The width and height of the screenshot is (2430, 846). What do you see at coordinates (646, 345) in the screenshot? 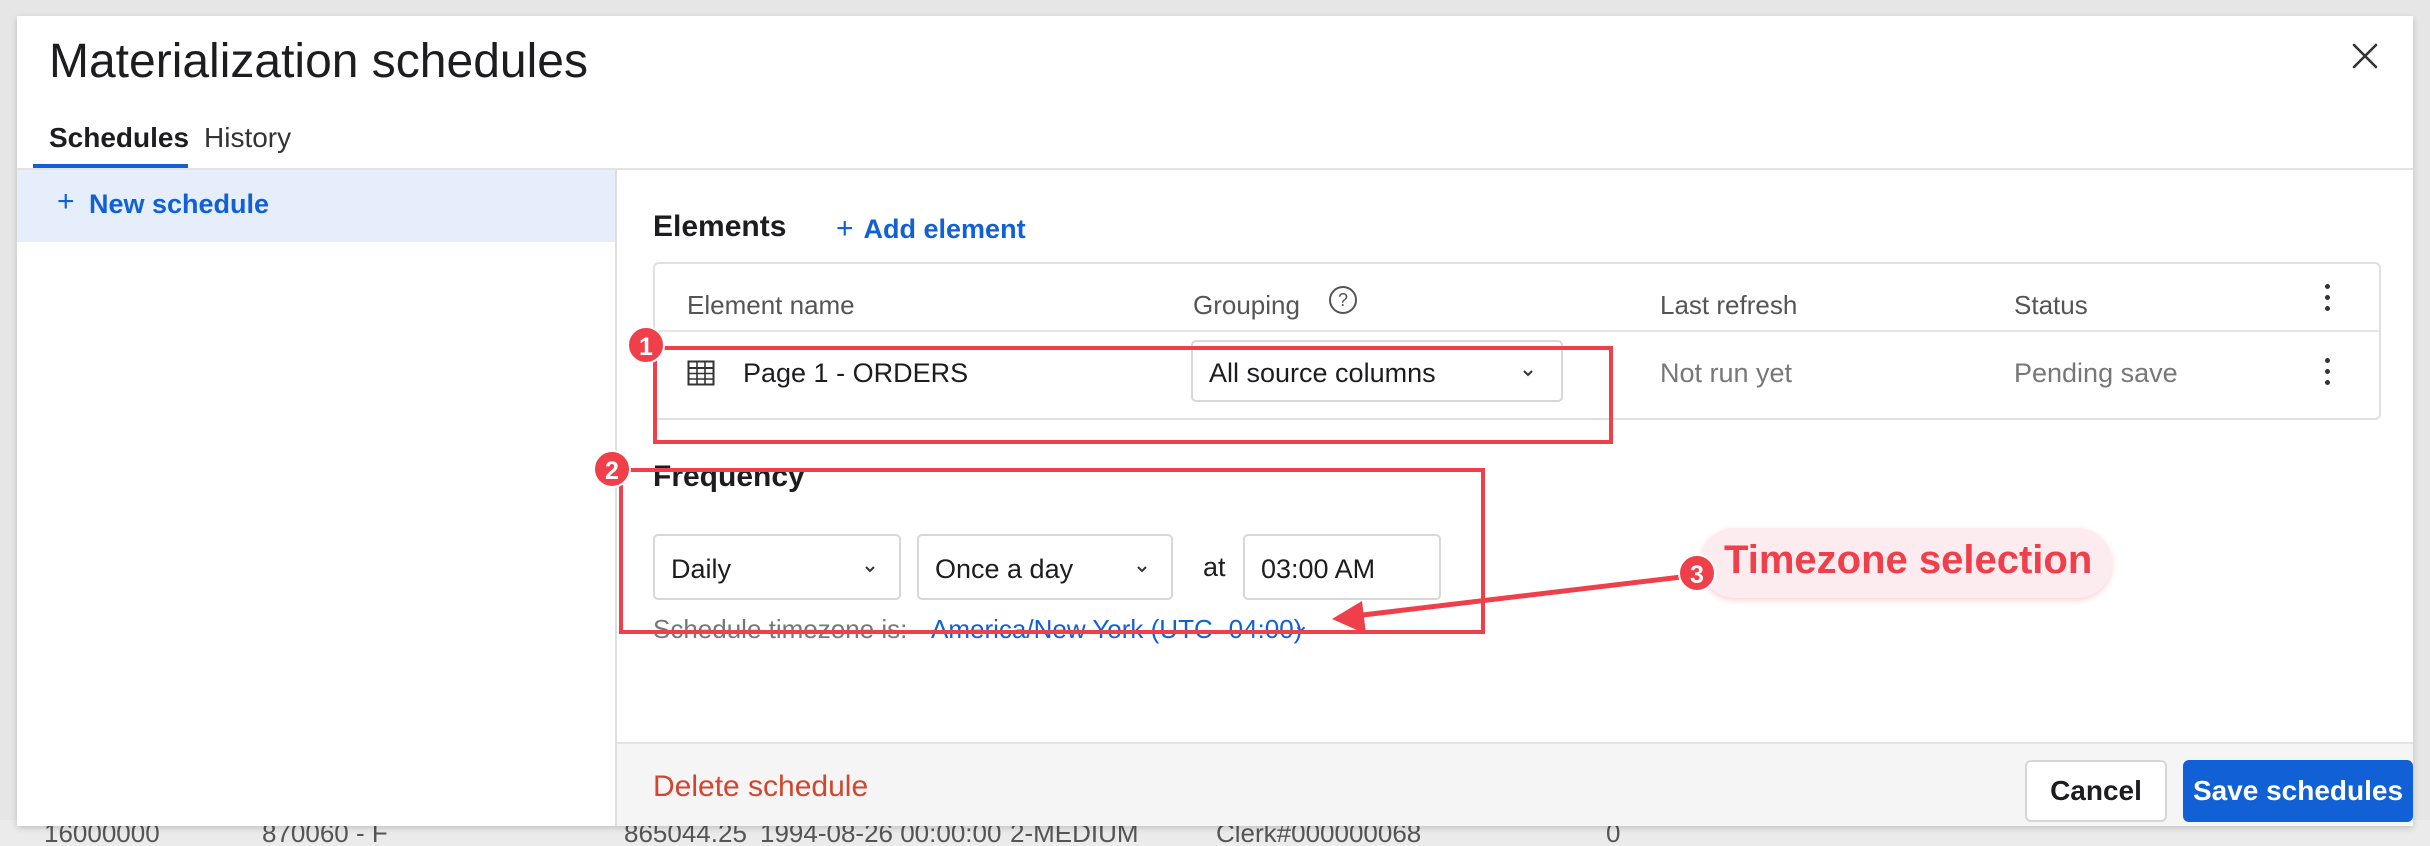
I see `annotation-badge-1: 1` at bounding box center [646, 345].